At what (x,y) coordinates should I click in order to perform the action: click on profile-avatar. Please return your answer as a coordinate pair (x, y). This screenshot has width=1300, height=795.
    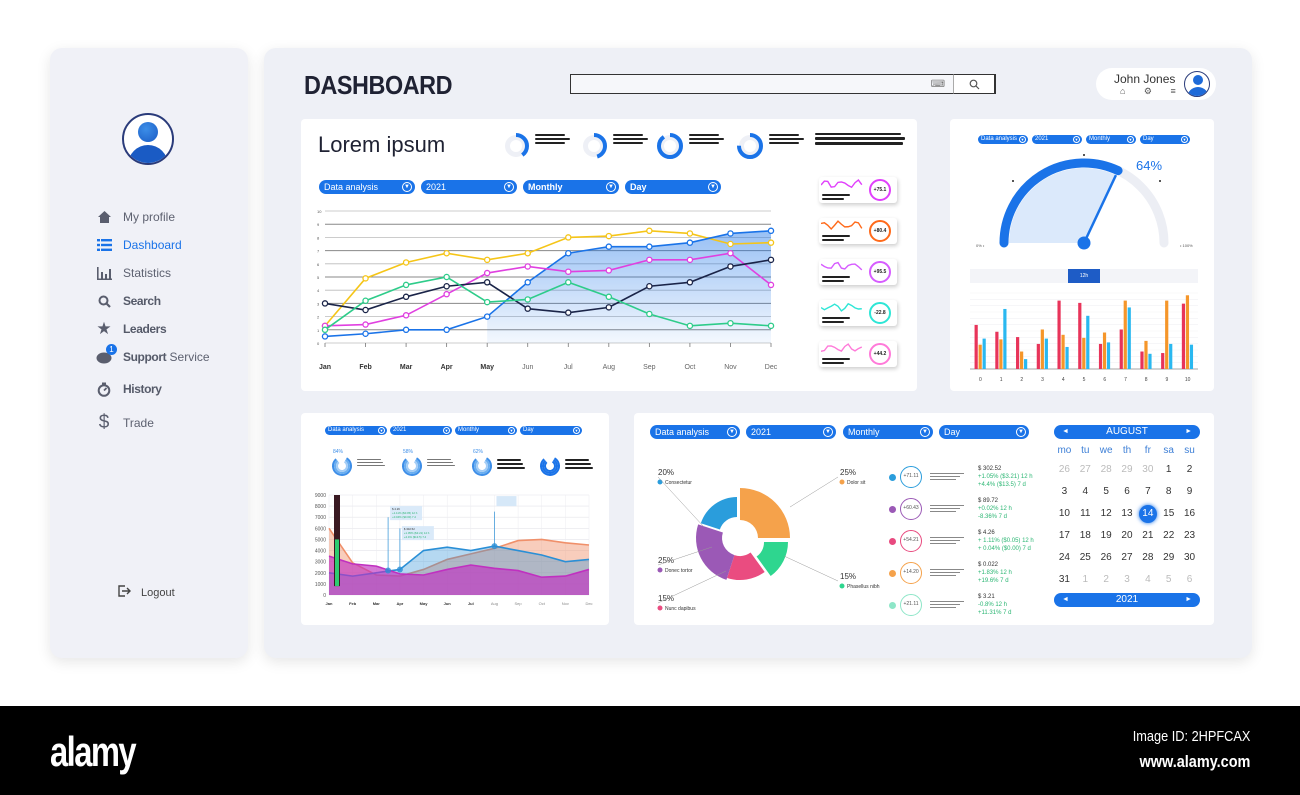
    Looking at the image, I should click on (148, 139).